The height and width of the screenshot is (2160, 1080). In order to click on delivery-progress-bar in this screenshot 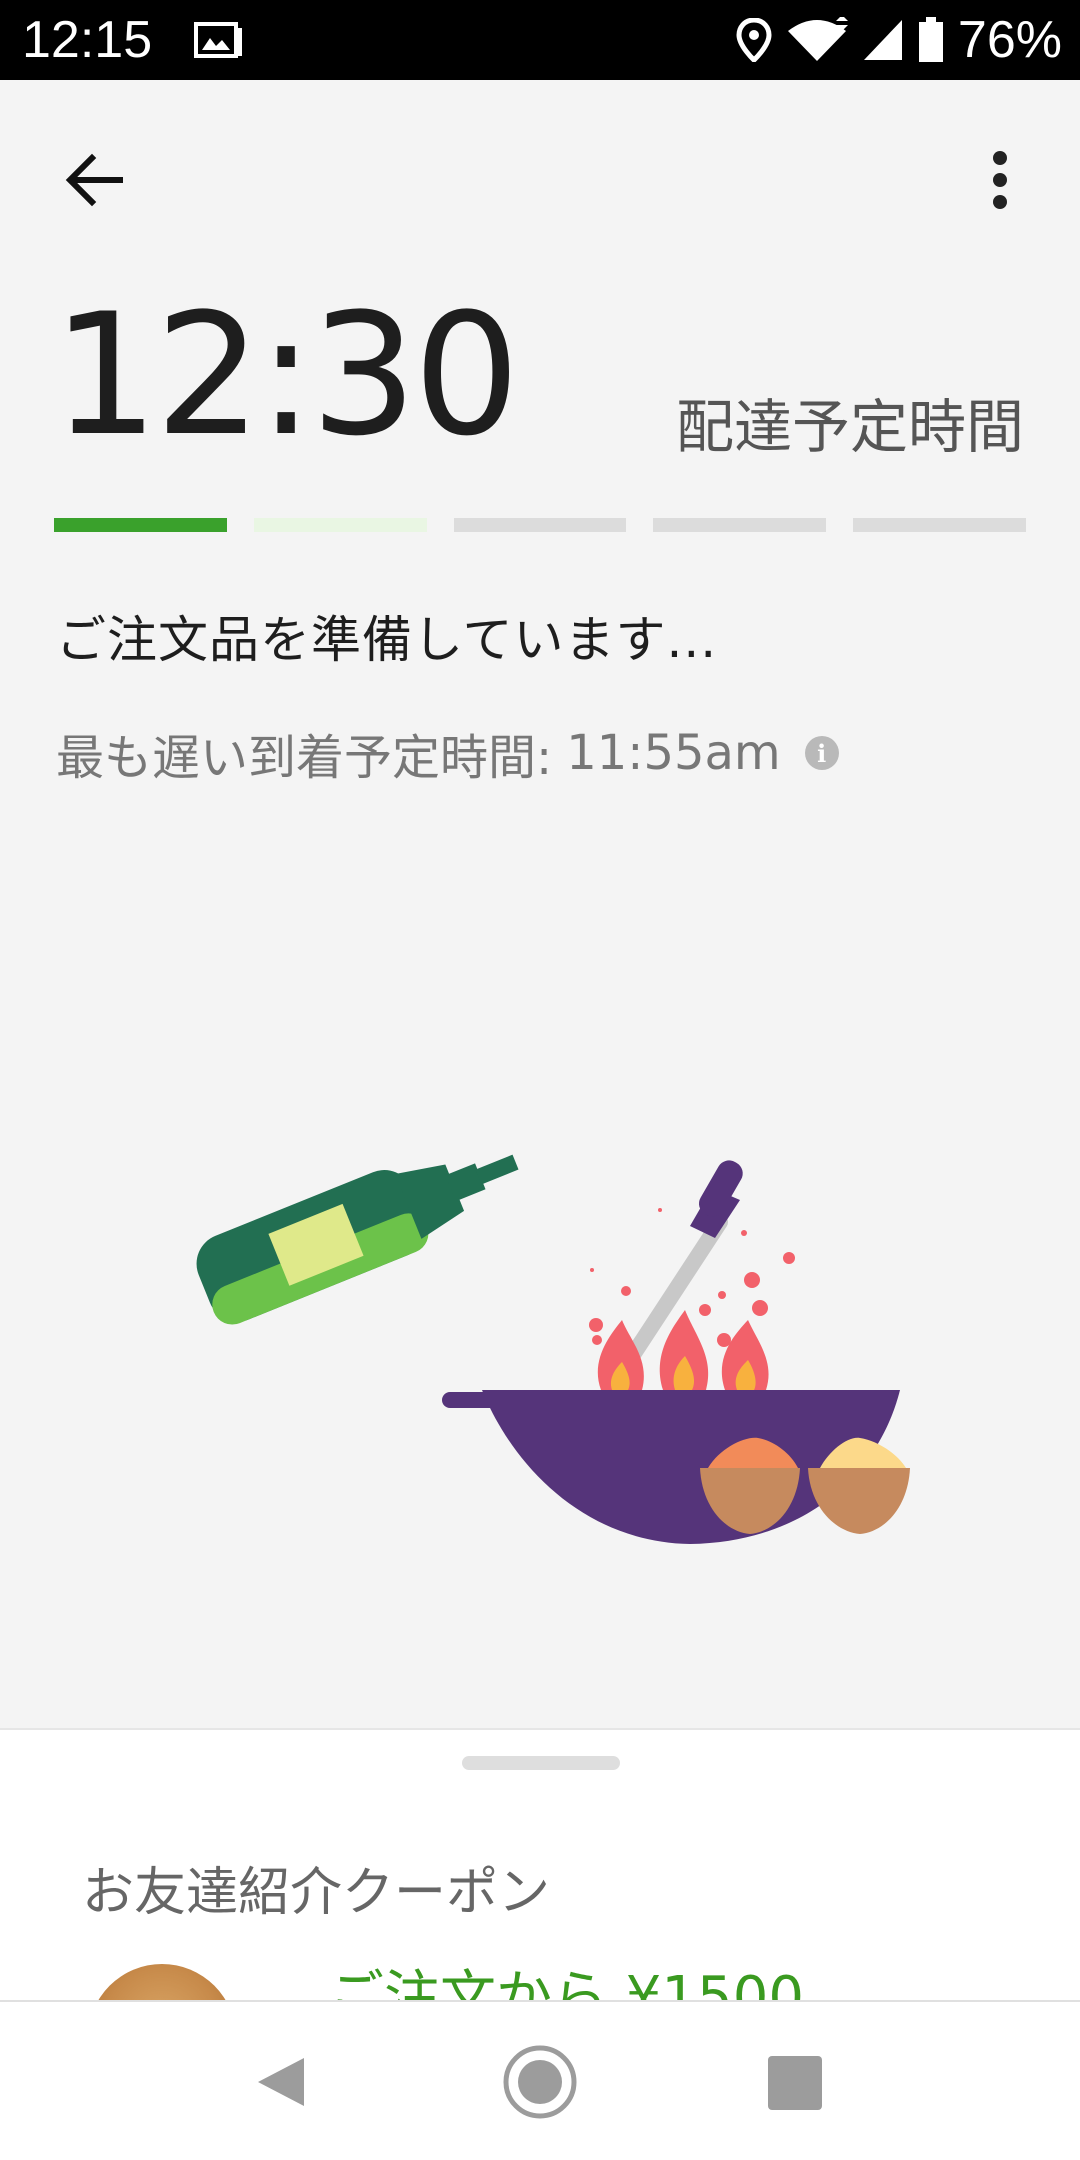, I will do `click(540, 525)`.